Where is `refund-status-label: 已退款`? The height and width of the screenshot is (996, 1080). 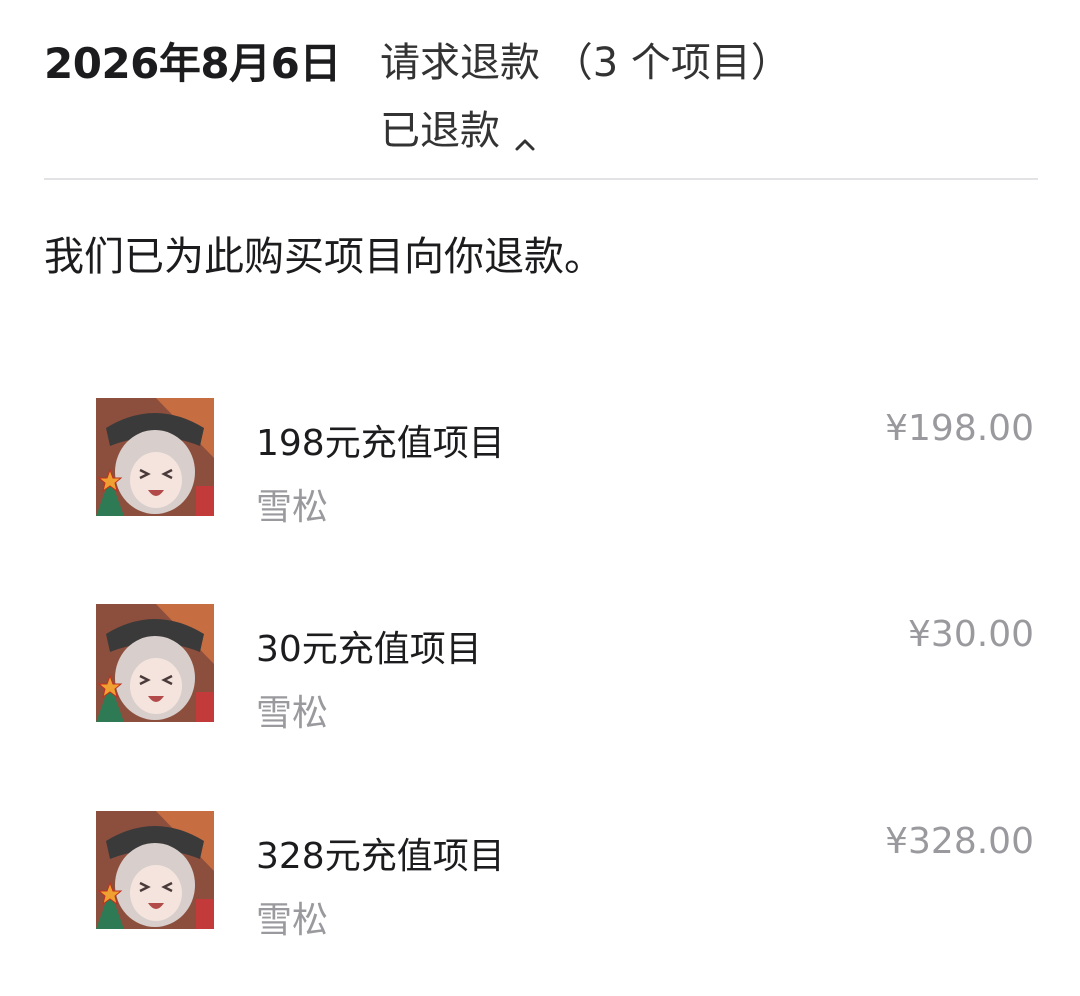 refund-status-label: 已退款 is located at coordinates (440, 131).